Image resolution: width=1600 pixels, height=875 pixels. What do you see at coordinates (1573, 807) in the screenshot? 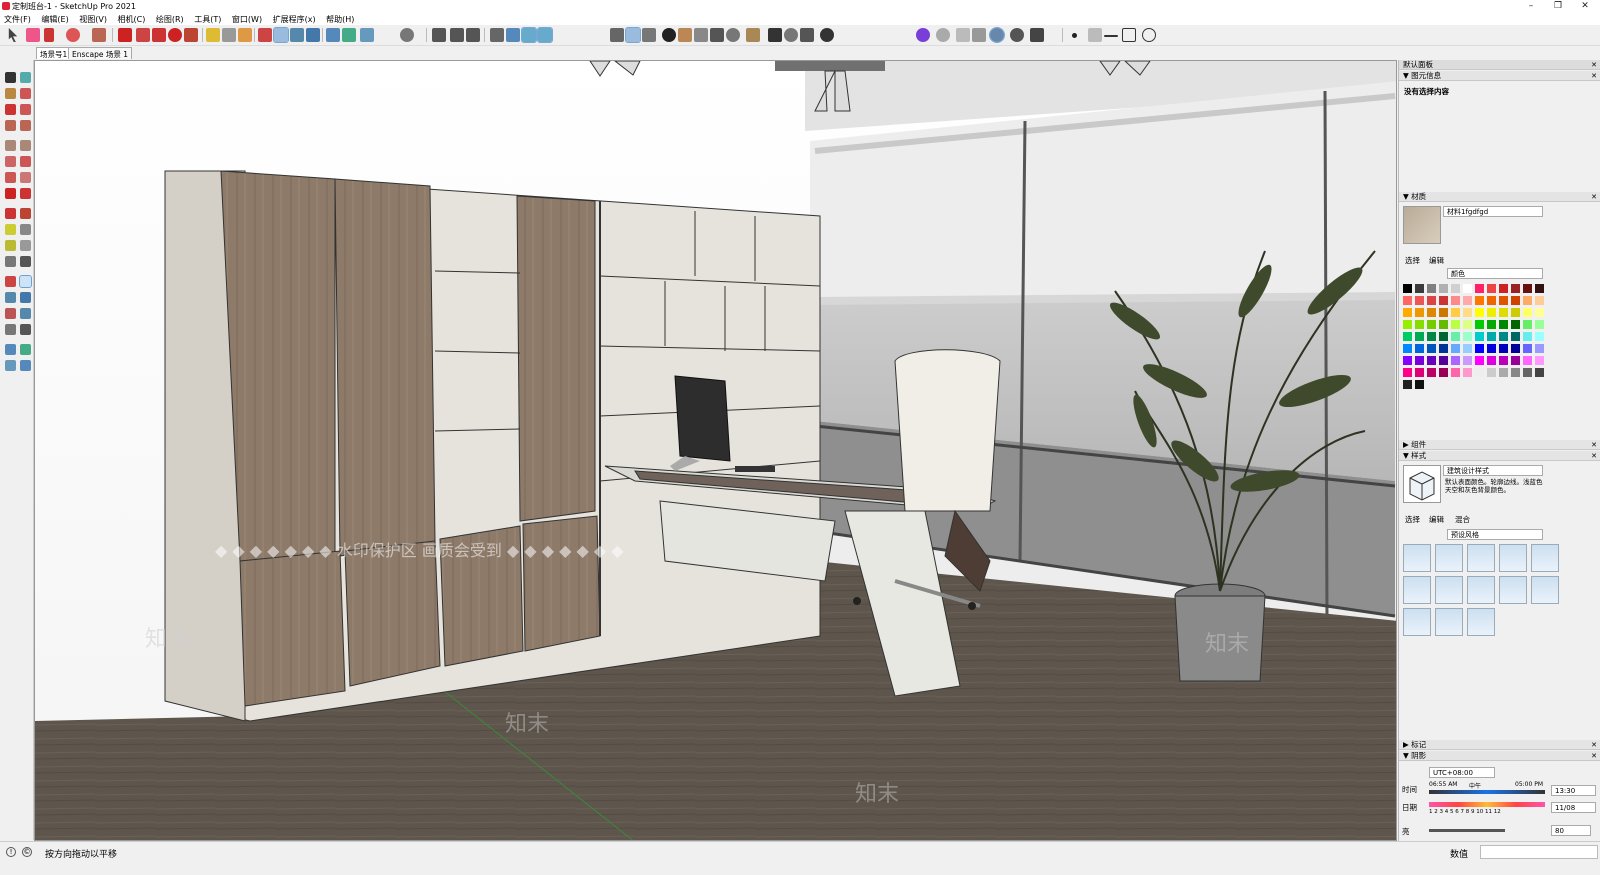
I see `date-value-field: 11/08` at bounding box center [1573, 807].